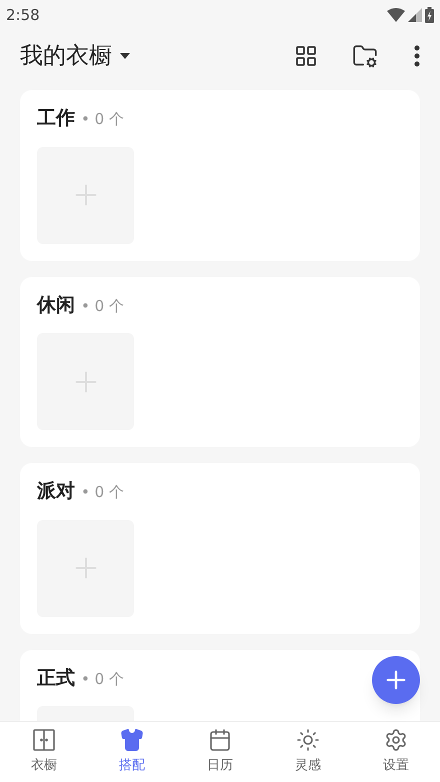 The width and height of the screenshot is (440, 782). Describe the element at coordinates (125, 56) in the screenshot. I see `caret-icon` at that location.